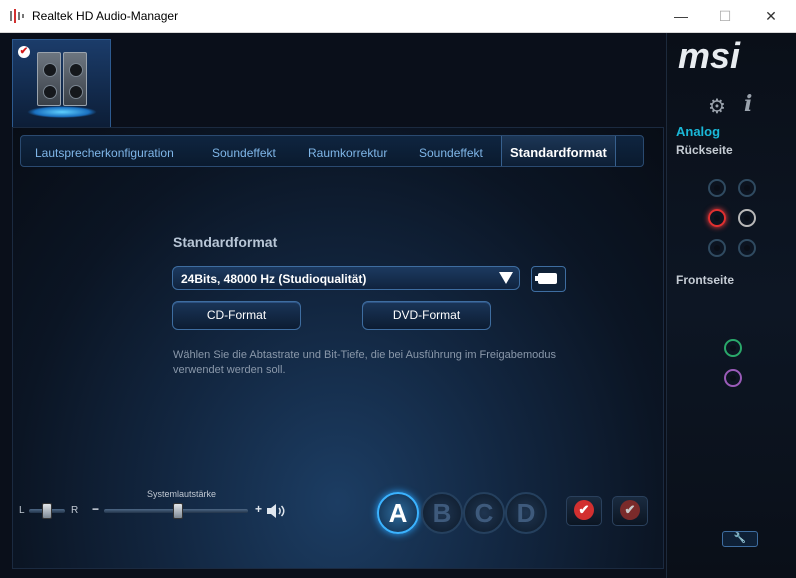 This screenshot has height=578, width=796. I want to click on close-button: ✕, so click(771, 16).